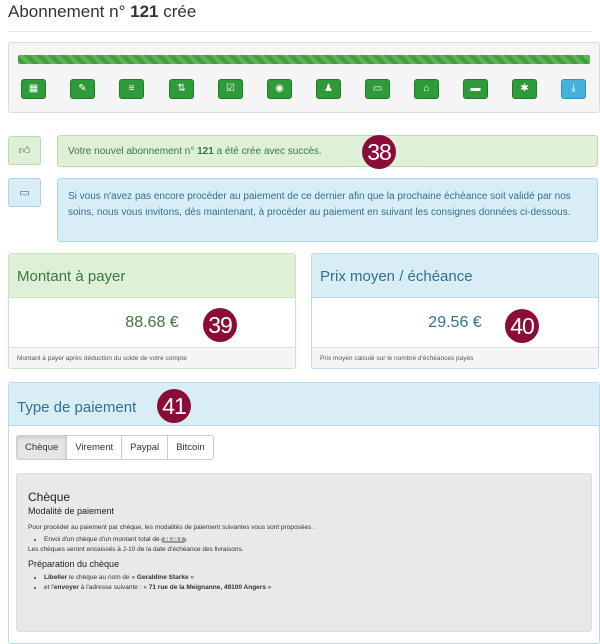  I want to click on asterisk-icon: ✱, so click(524, 88).